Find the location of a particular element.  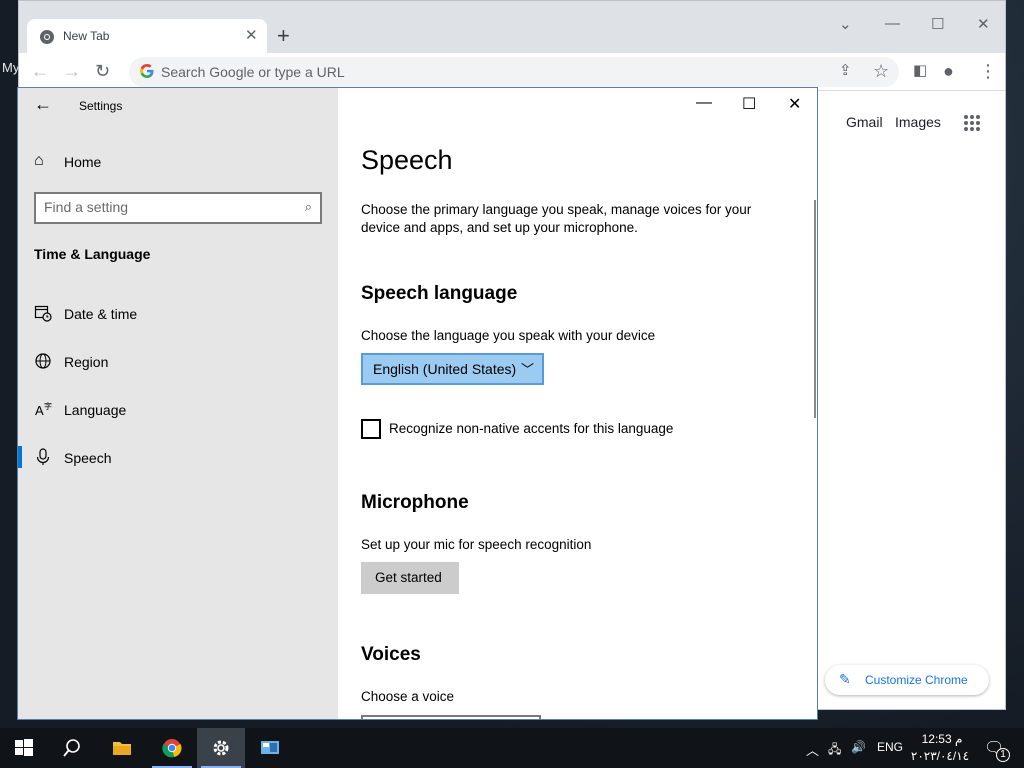

home-icon: ⌂ is located at coordinates (39, 160).